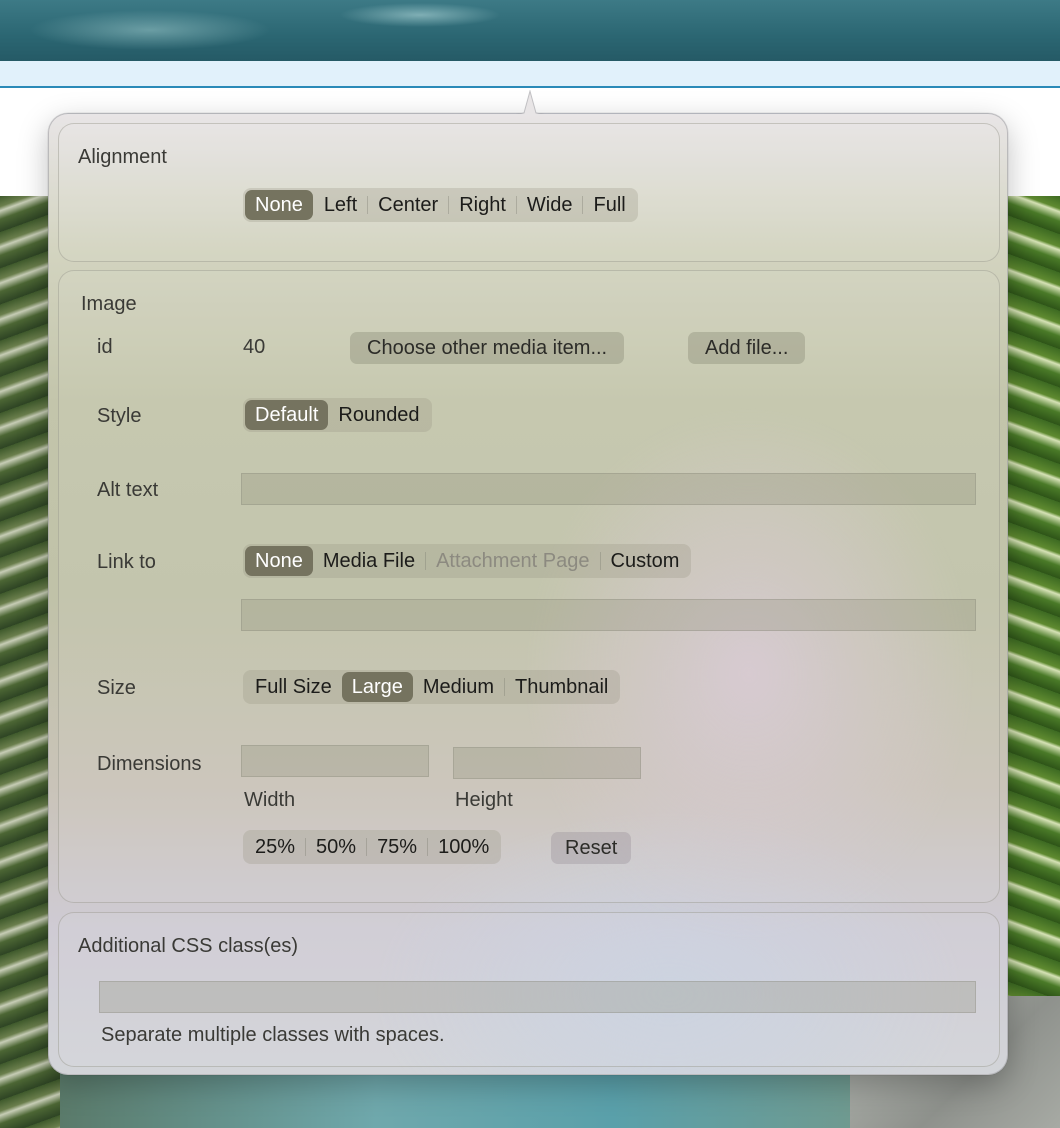  I want to click on link-to-segmented-control: None Media File Attachment Page Custom, so click(467, 561).